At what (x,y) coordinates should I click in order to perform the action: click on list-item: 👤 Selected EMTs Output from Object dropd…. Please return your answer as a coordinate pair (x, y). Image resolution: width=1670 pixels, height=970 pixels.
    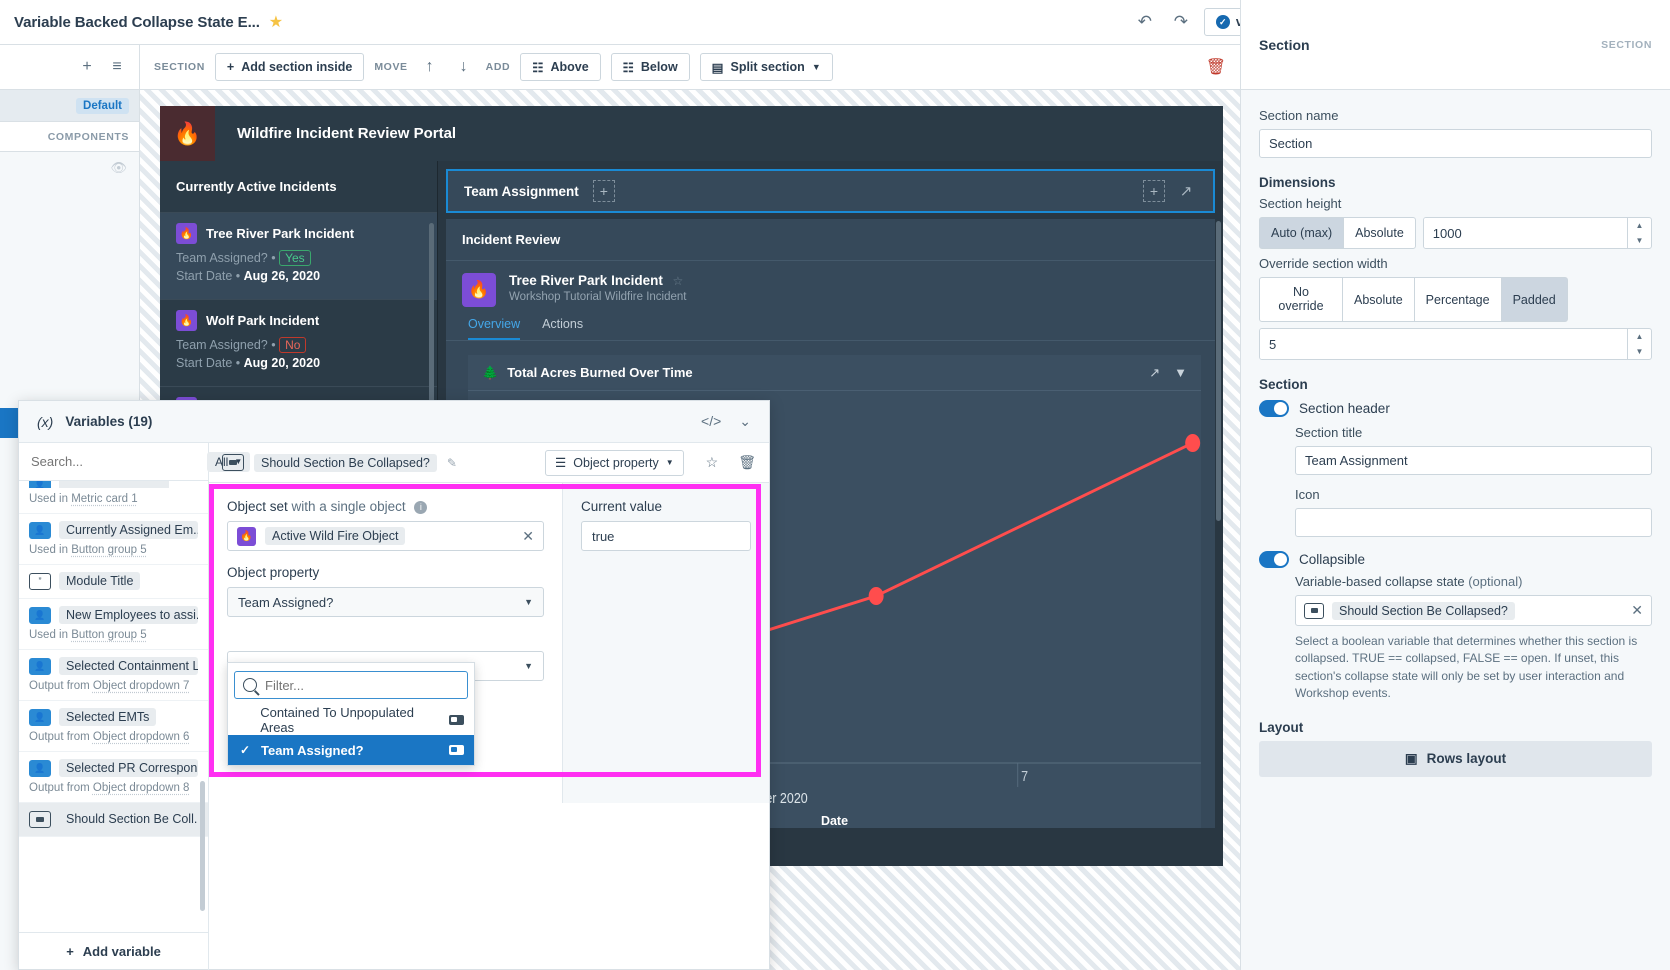
    Looking at the image, I should click on (113, 726).